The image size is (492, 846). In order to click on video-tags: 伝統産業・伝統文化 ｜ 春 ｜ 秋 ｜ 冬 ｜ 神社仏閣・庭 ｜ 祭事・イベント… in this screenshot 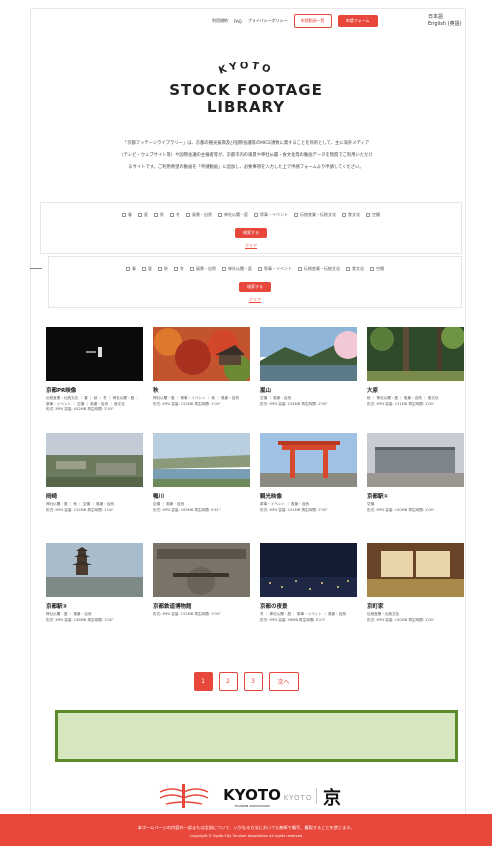, I will do `click(92, 401)`.